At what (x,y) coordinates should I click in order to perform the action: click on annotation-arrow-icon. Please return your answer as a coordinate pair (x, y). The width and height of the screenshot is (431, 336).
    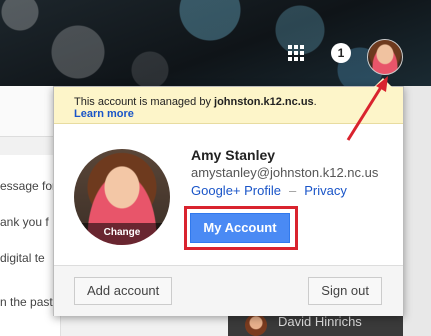
    Looking at the image, I should click on (367, 108).